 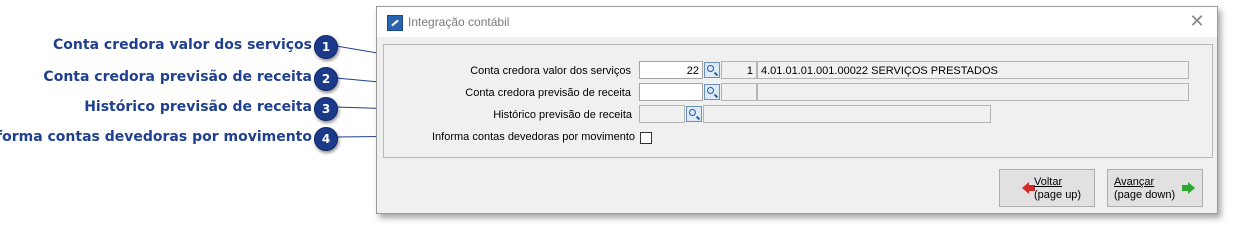 What do you see at coordinates (1145, 195) in the screenshot?
I see `avancar-shortcut: (page down)` at bounding box center [1145, 195].